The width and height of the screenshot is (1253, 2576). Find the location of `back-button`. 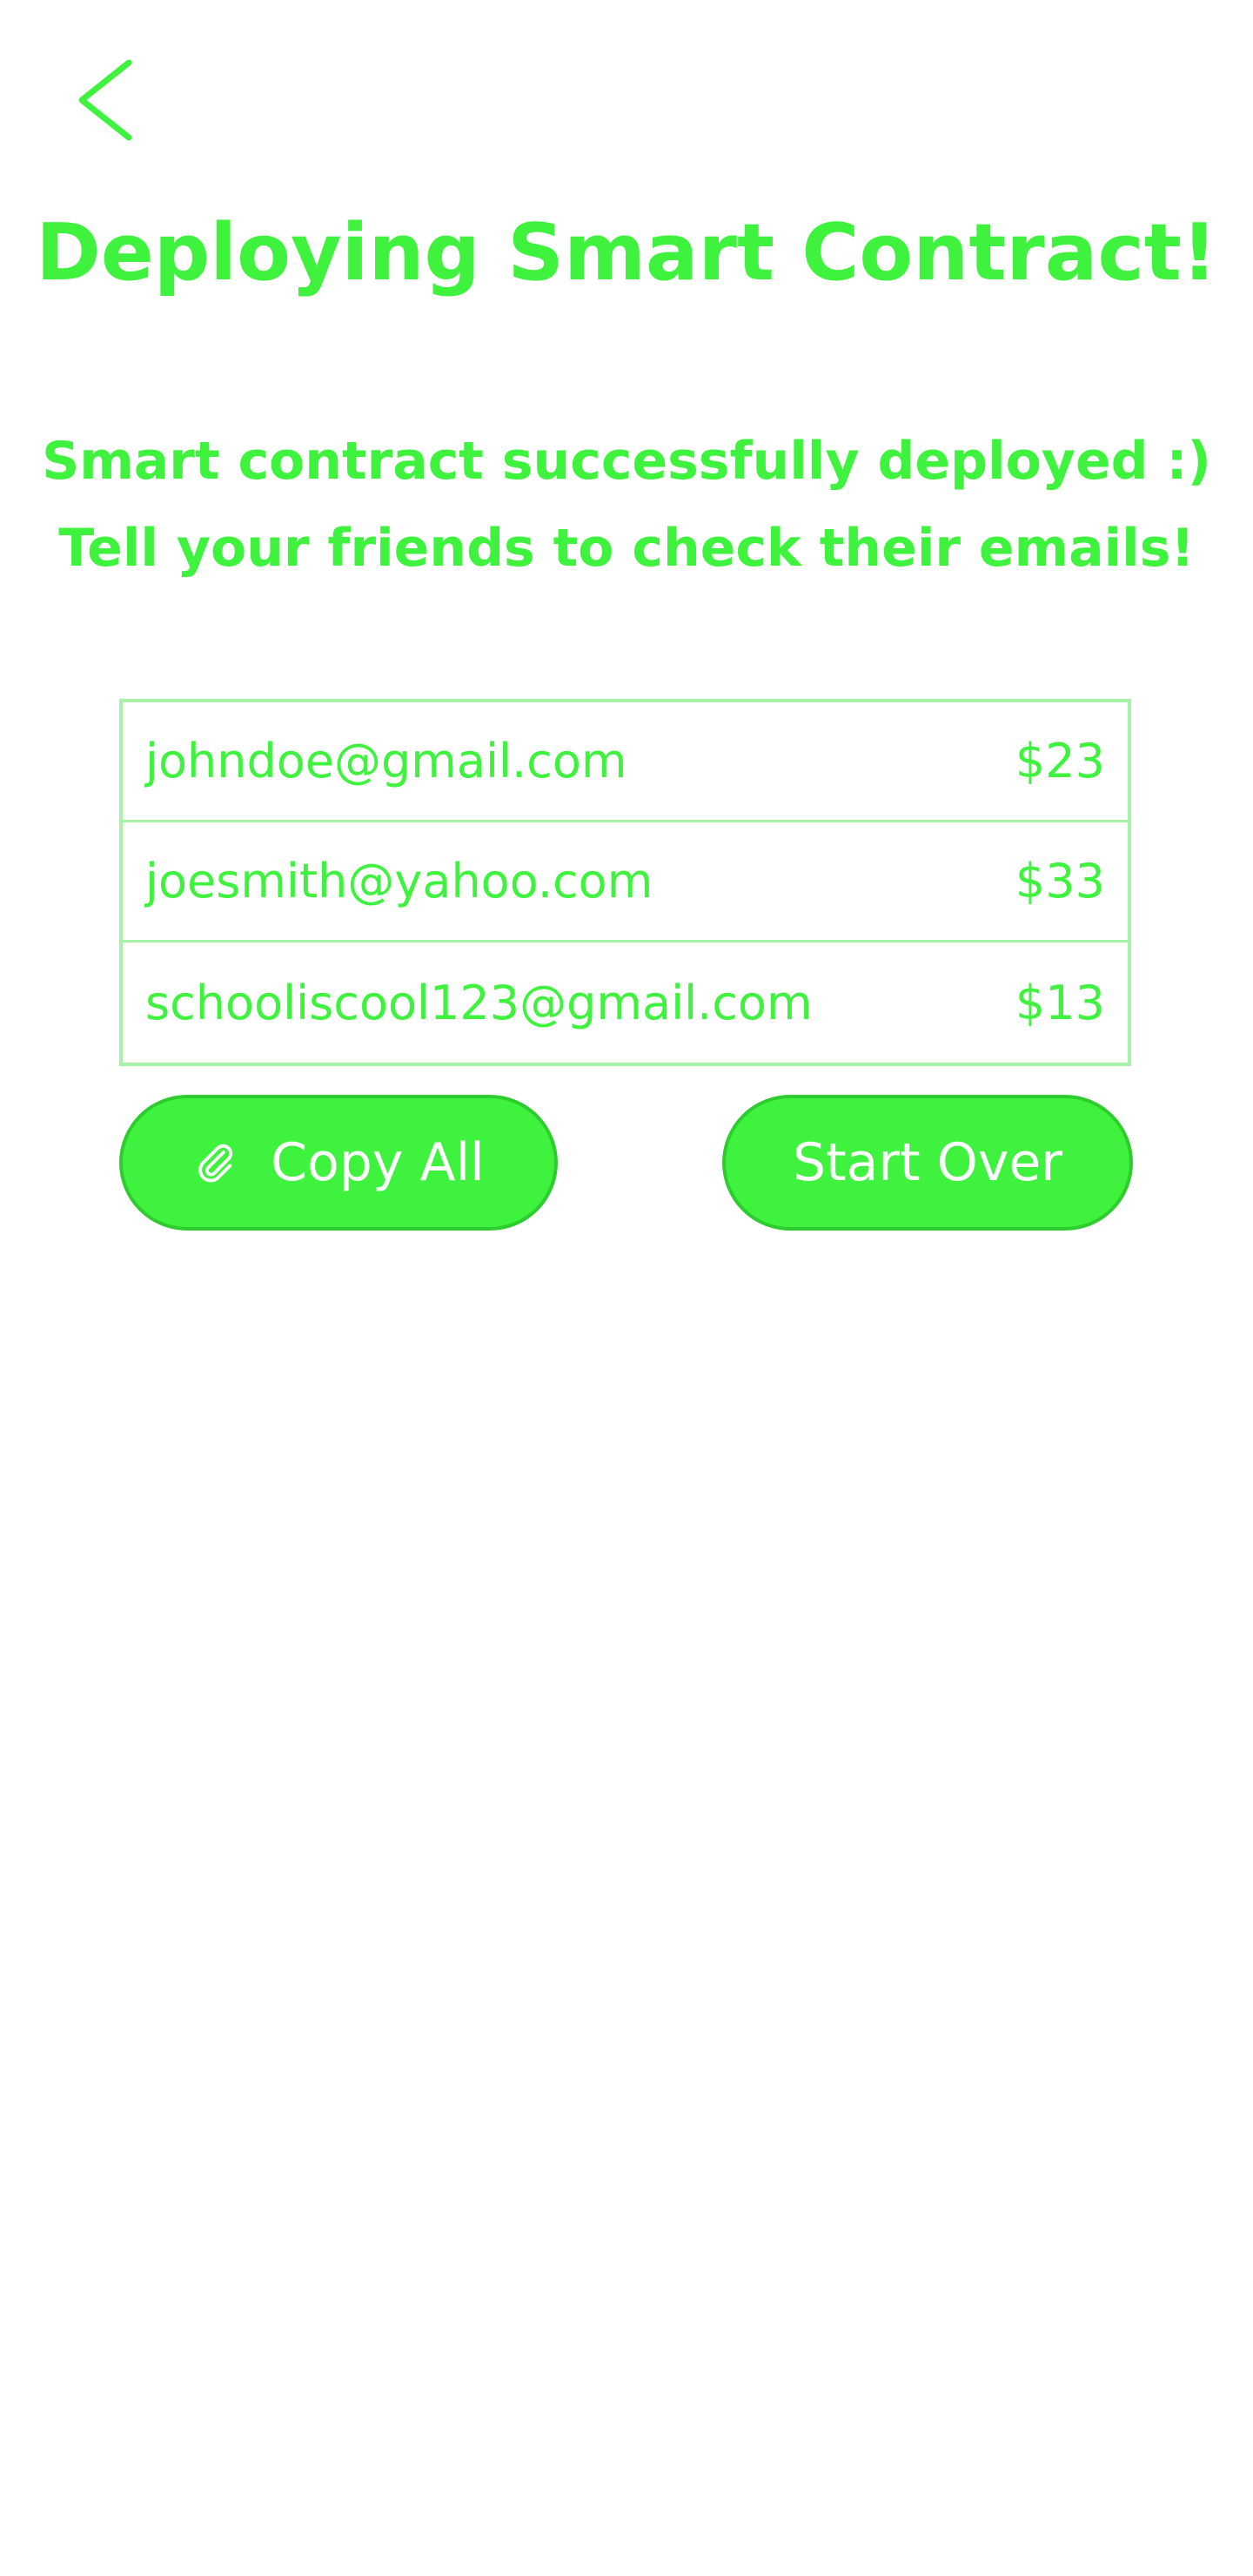

back-button is located at coordinates (107, 100).